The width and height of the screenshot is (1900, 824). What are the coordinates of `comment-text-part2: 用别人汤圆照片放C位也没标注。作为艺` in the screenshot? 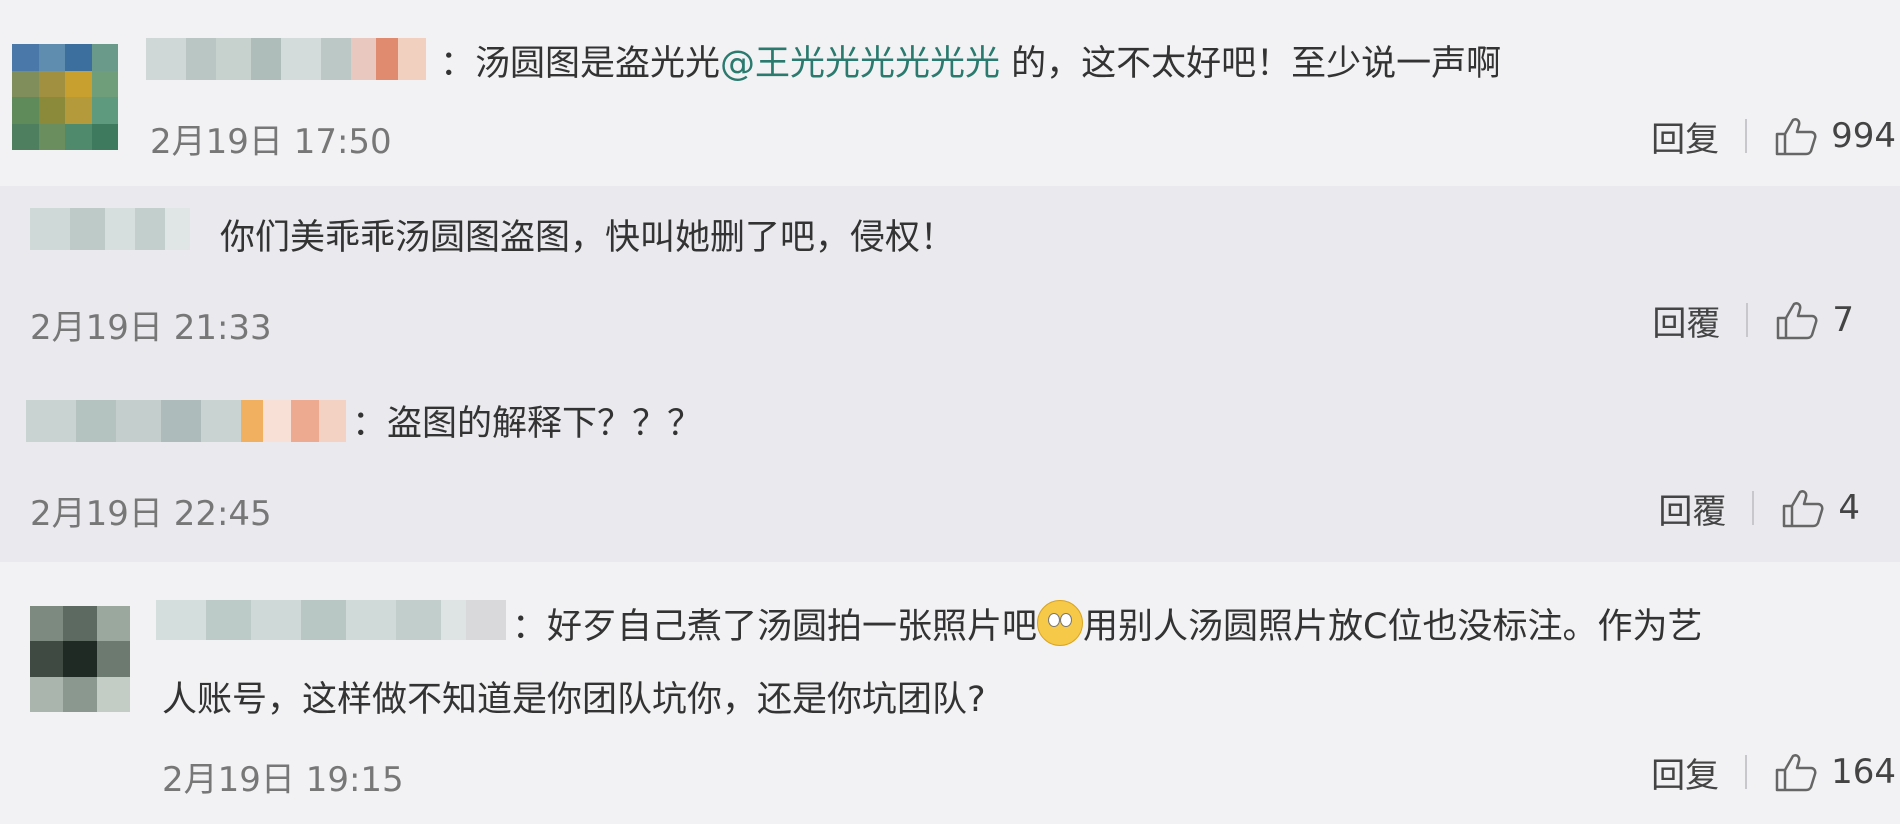 It's located at (1393, 627).